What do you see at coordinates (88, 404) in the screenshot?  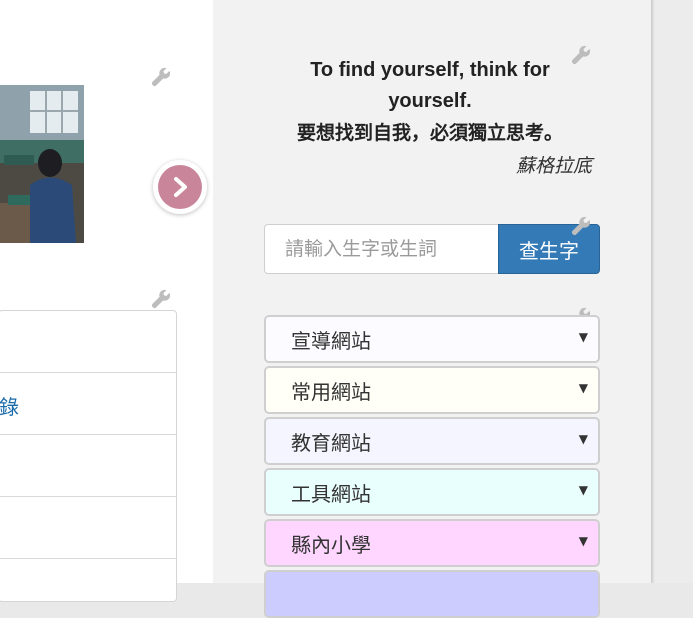 I see `list-item: 錄` at bounding box center [88, 404].